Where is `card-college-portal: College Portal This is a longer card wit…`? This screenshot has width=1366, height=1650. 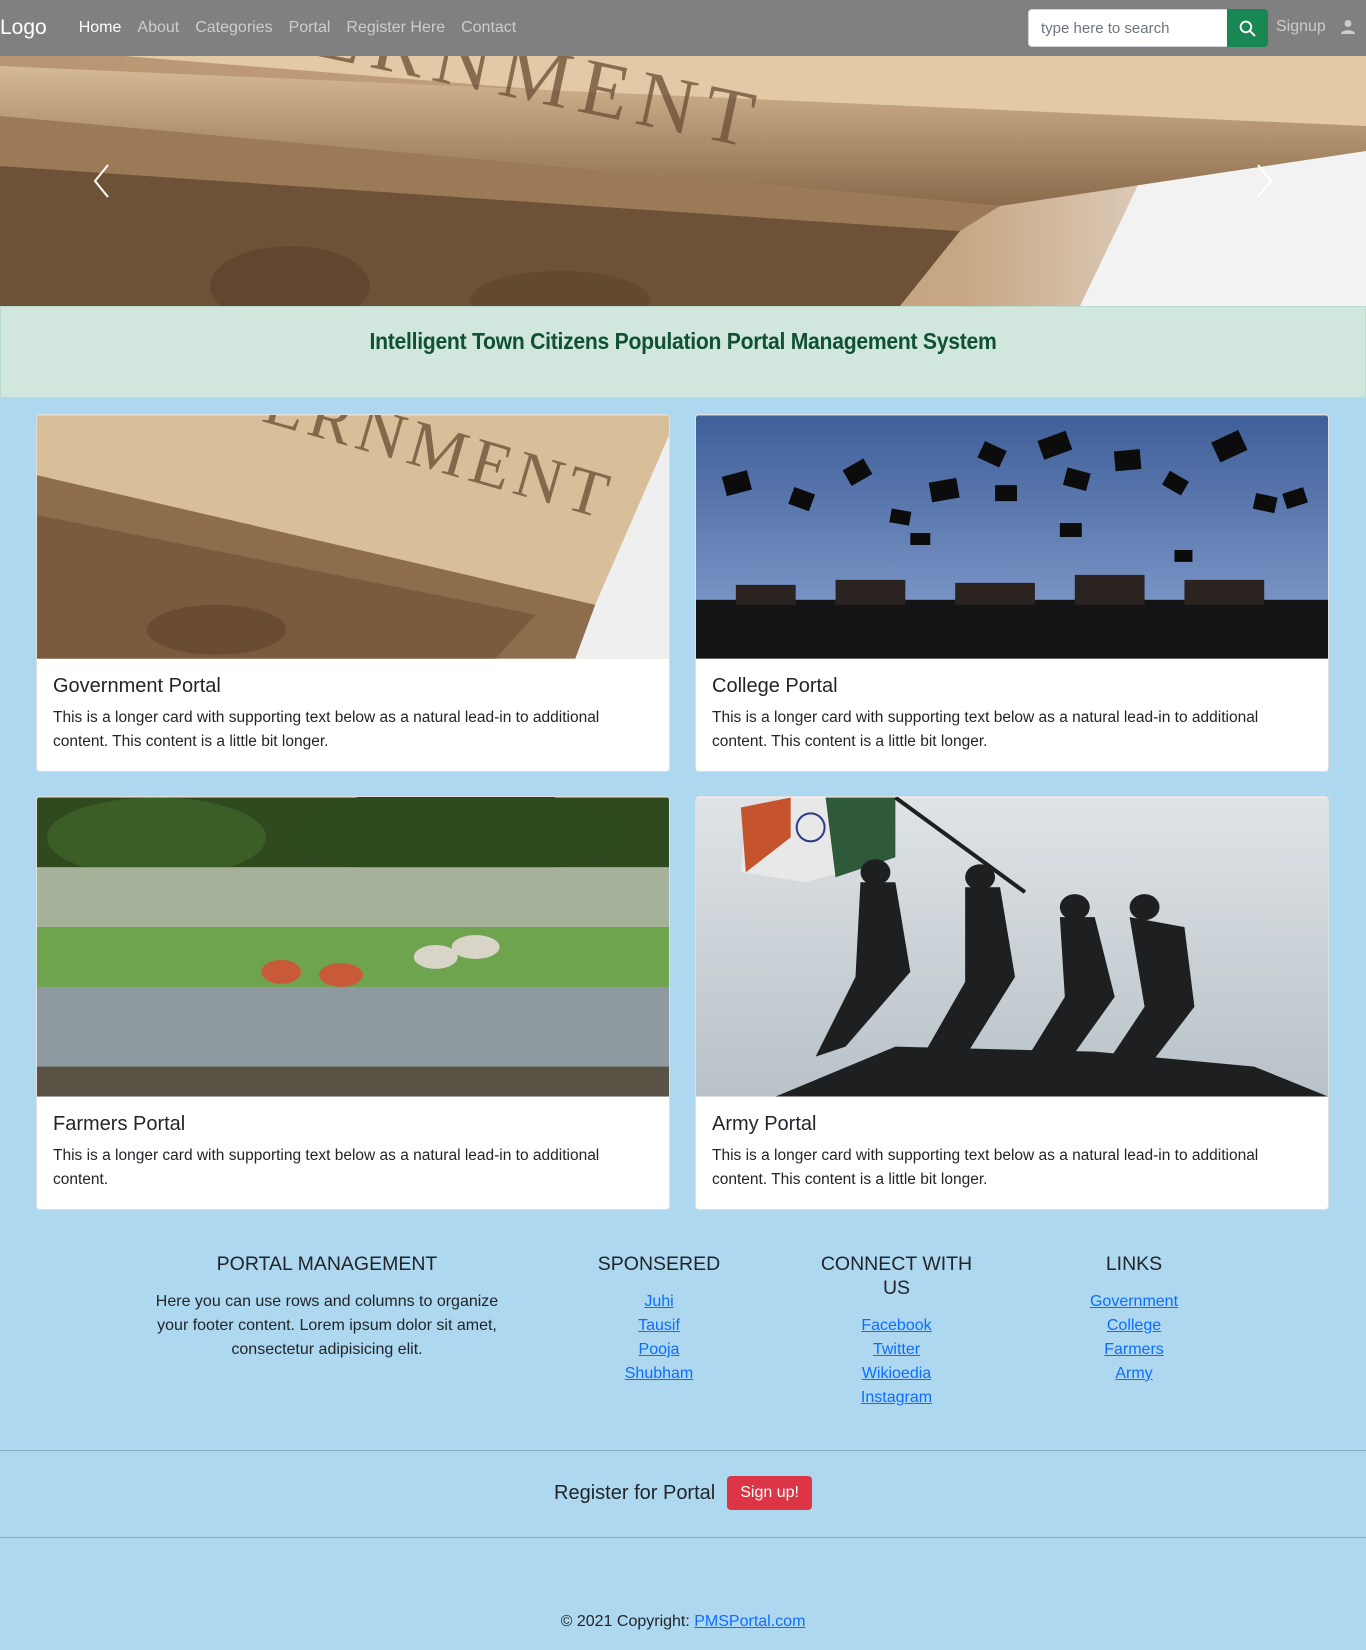
card-college-portal: College Portal This is a longer card wit… is located at coordinates (1012, 593).